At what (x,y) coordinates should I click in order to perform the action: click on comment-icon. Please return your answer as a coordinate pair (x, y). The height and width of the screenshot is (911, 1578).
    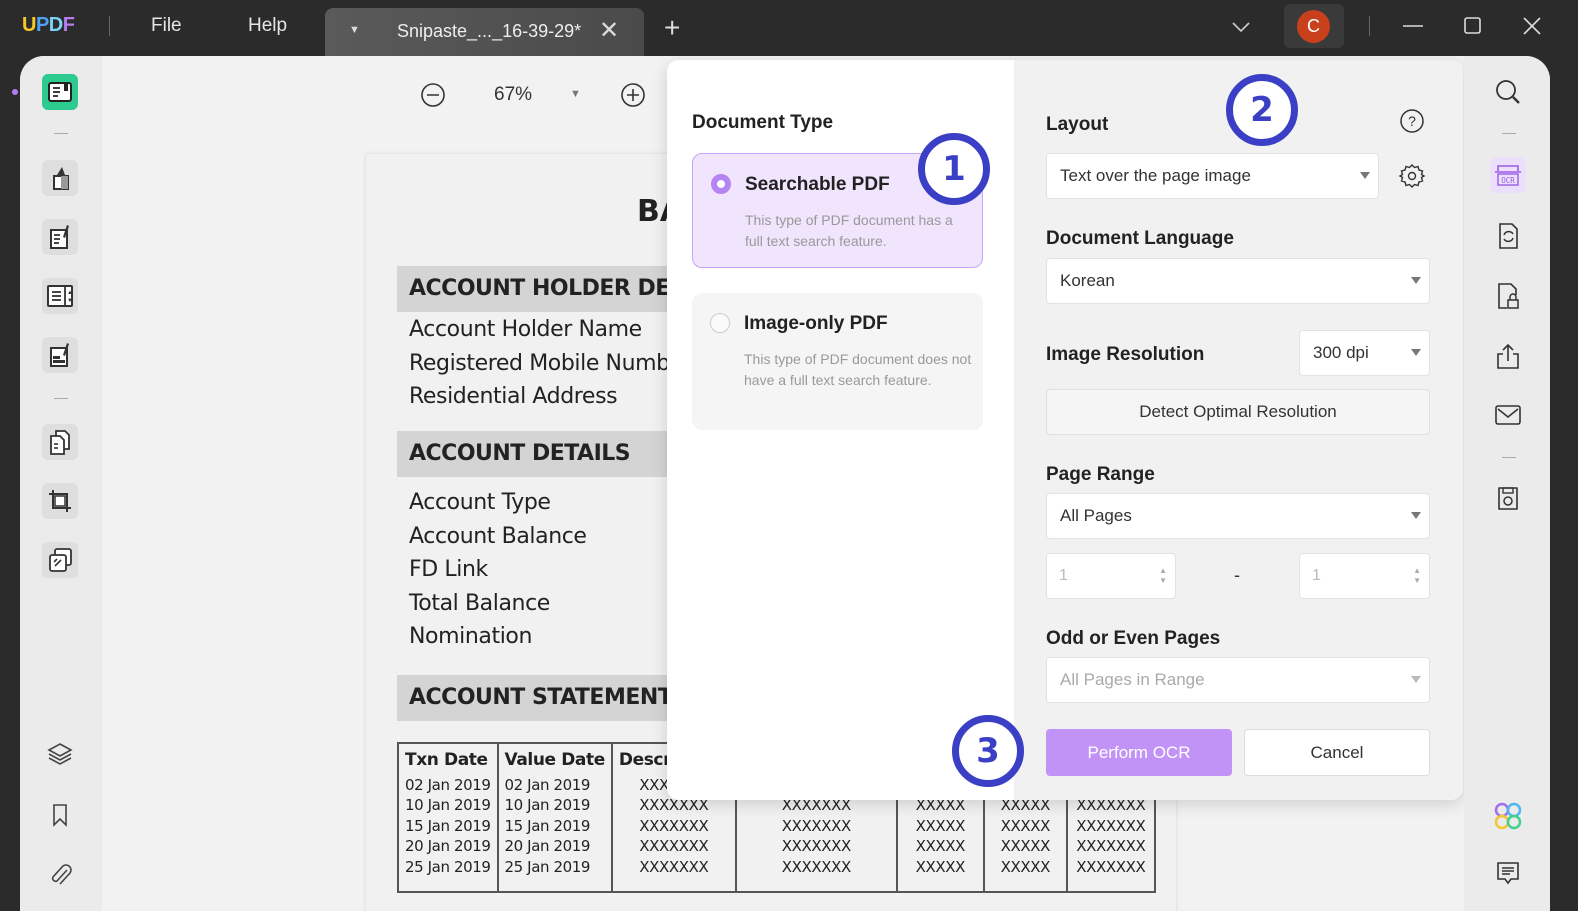
    Looking at the image, I should click on (1508, 873).